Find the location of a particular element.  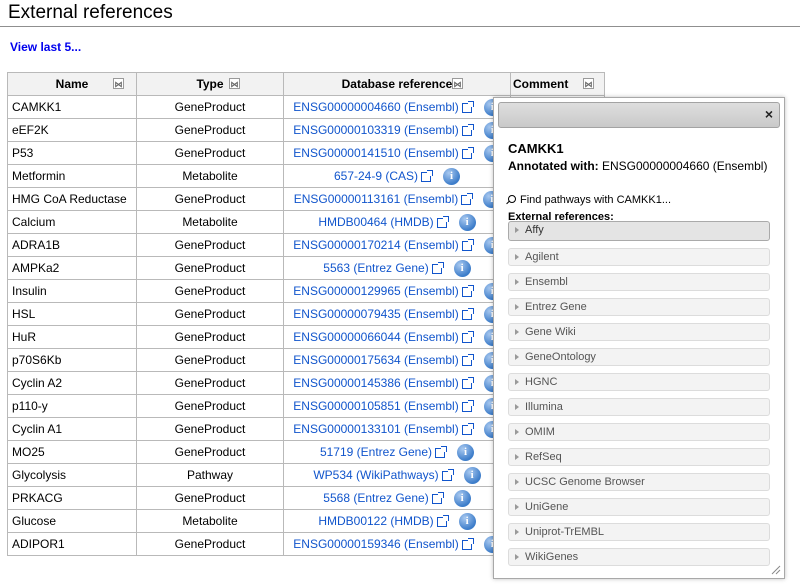

column-header-dbref: Database reference ⋈ is located at coordinates (397, 84).